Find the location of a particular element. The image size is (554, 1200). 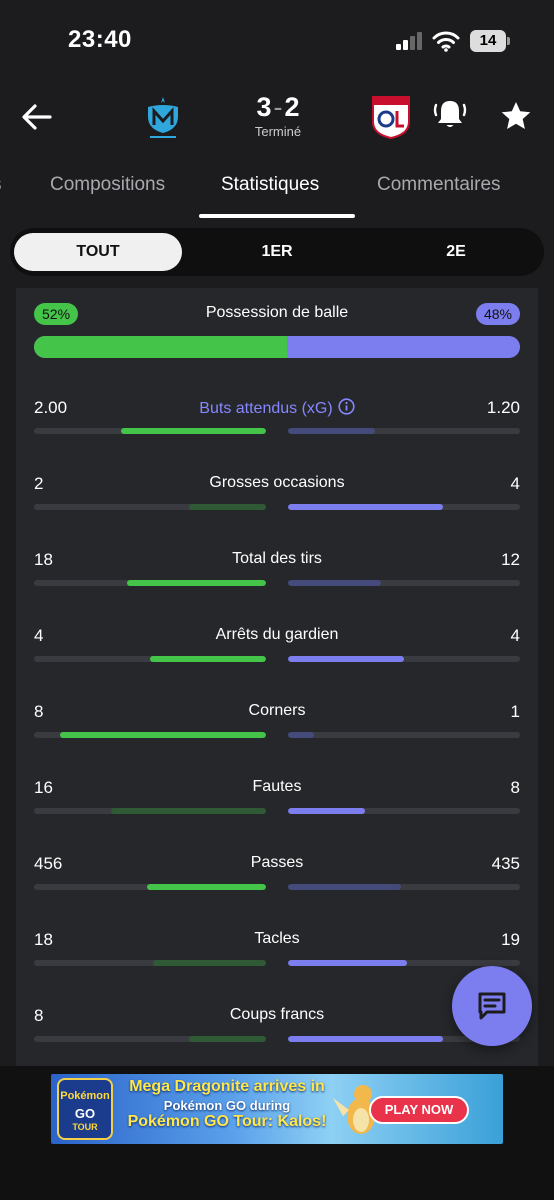

ad-headline-2: Pokémon GO during is located at coordinates (227, 1105).